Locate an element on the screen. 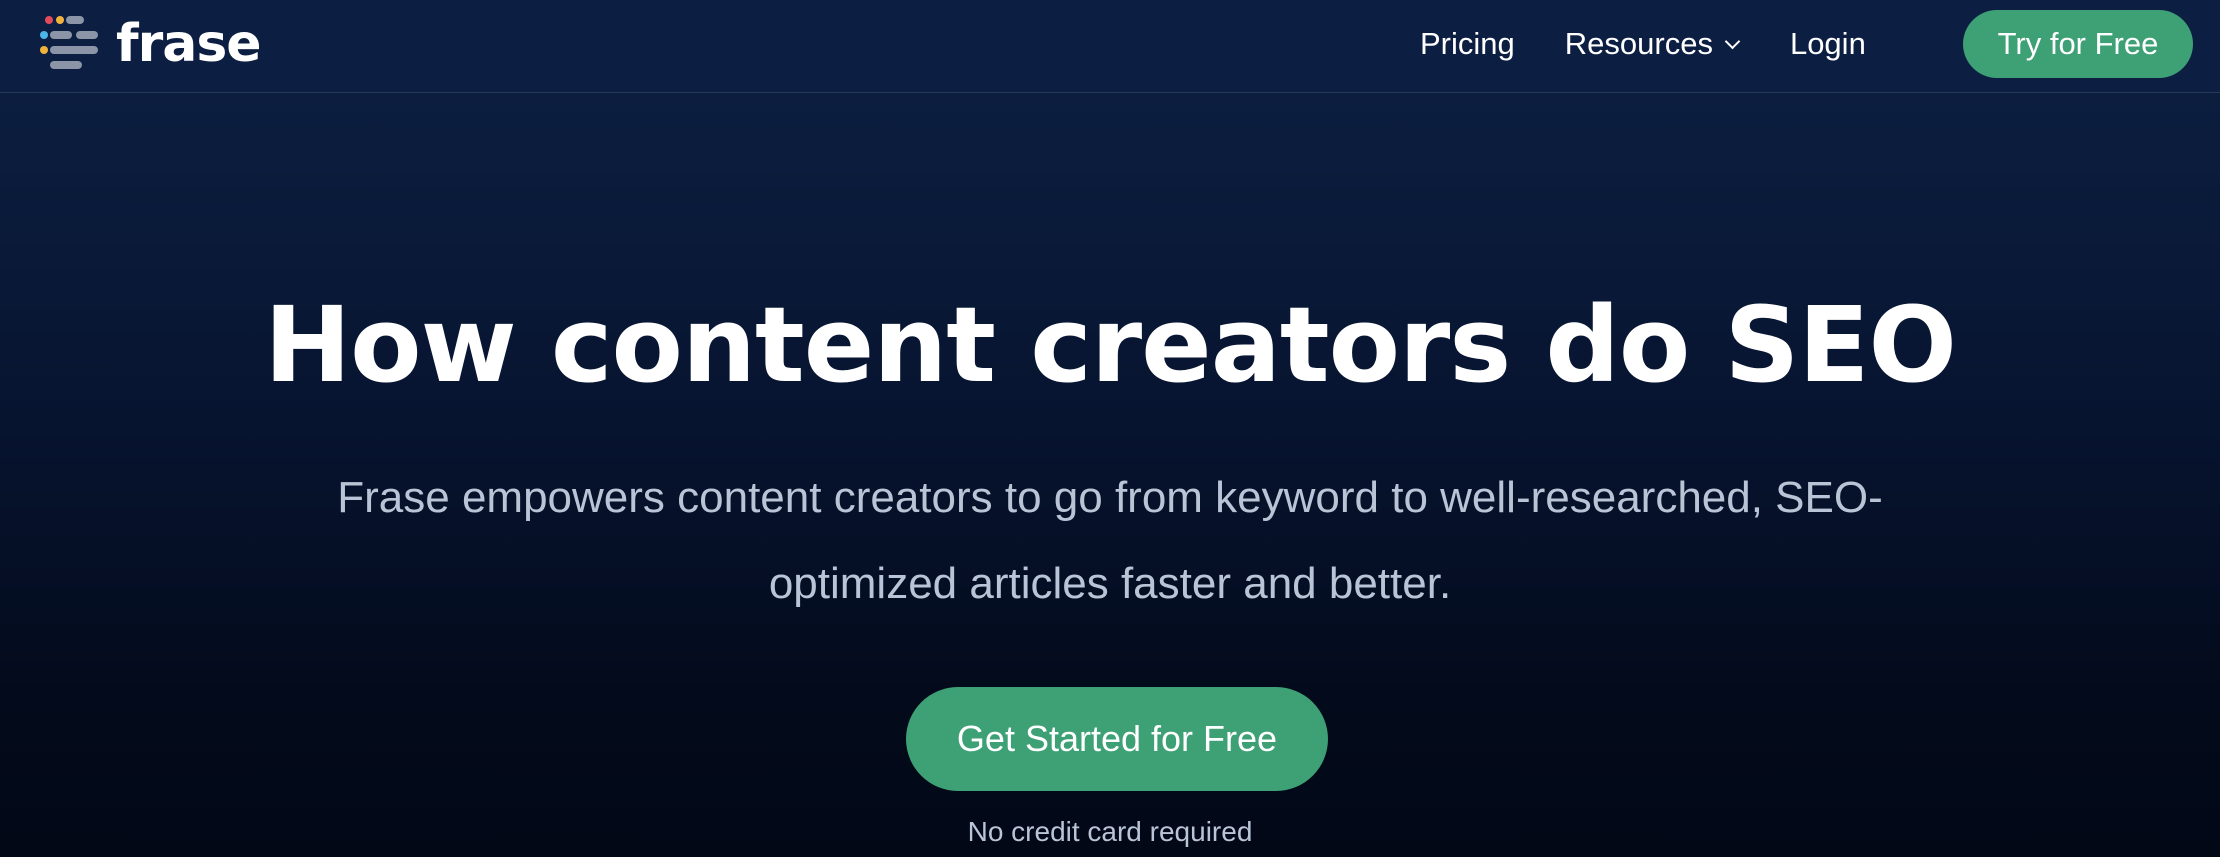 The width and height of the screenshot is (2220, 857). no-credit-card-note: No credit card required is located at coordinates (1110, 831).